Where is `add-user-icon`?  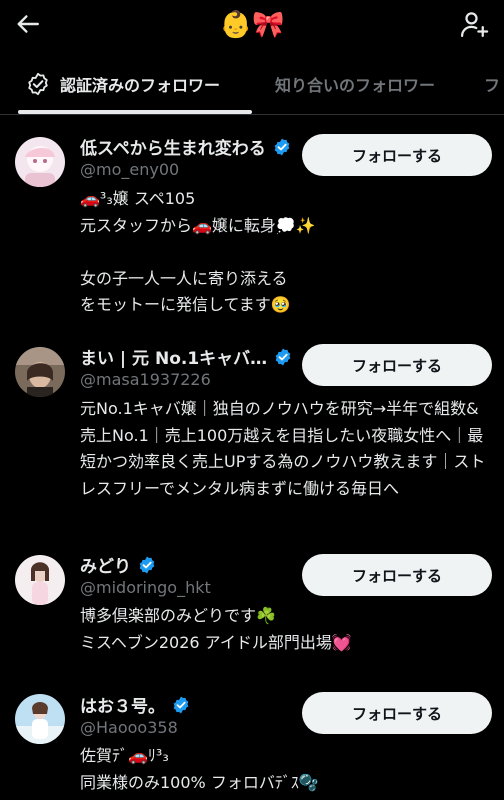
add-user-icon is located at coordinates (474, 26).